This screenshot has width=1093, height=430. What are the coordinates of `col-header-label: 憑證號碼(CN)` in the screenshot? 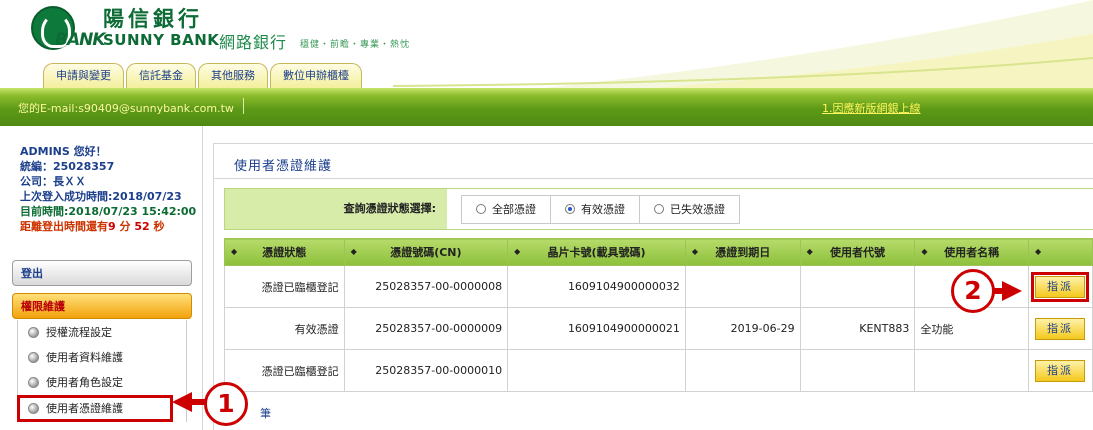 It's located at (426, 252).